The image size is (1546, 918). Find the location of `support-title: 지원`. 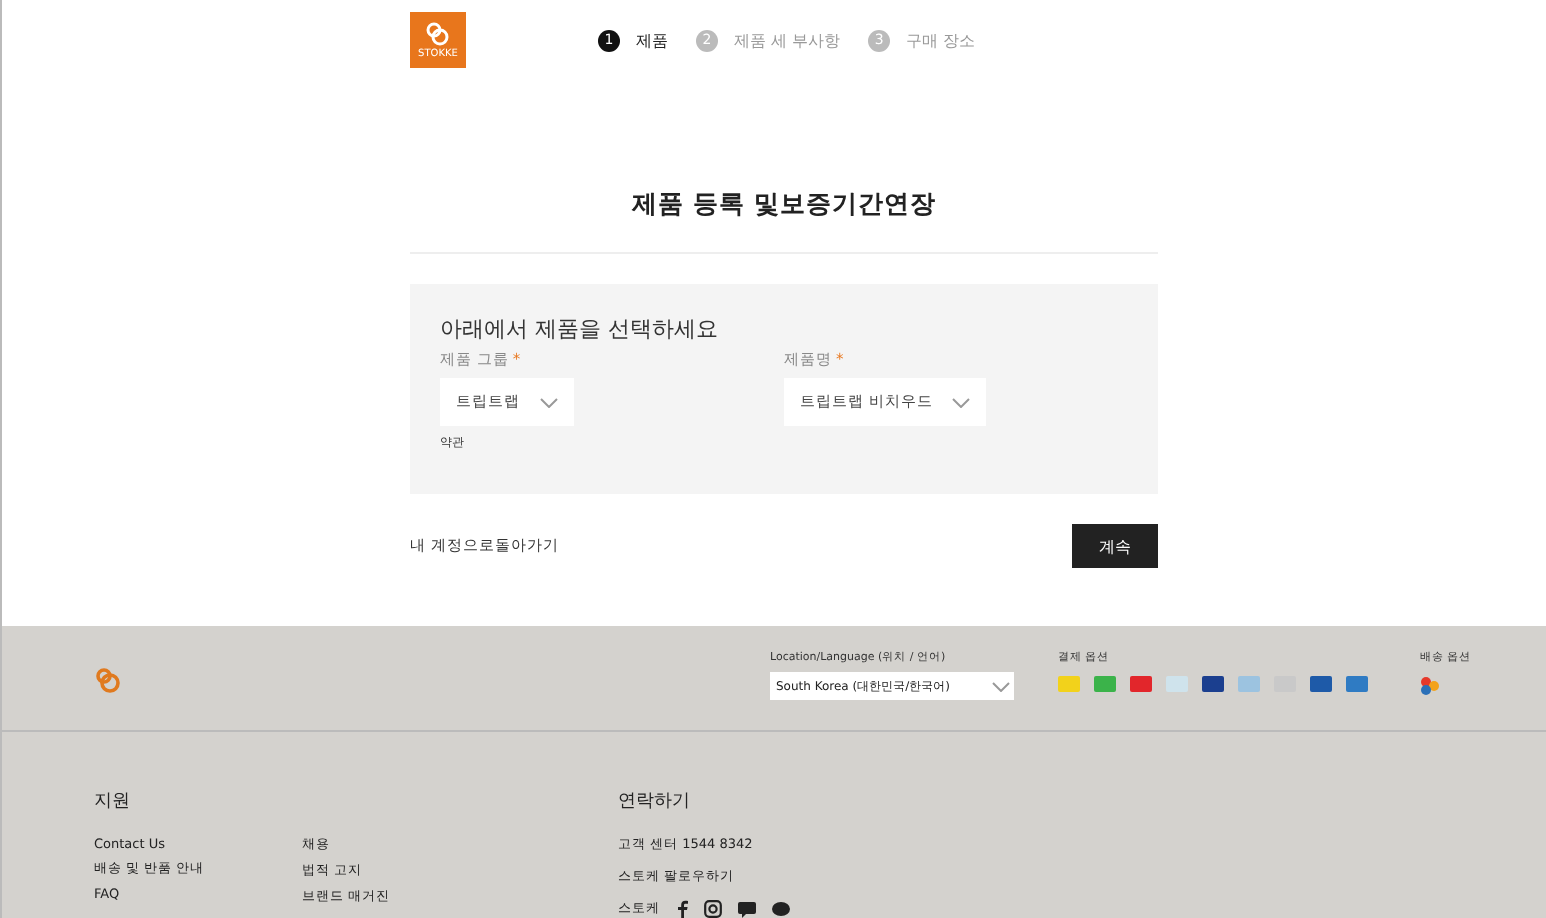

support-title: 지원 is located at coordinates (113, 802).